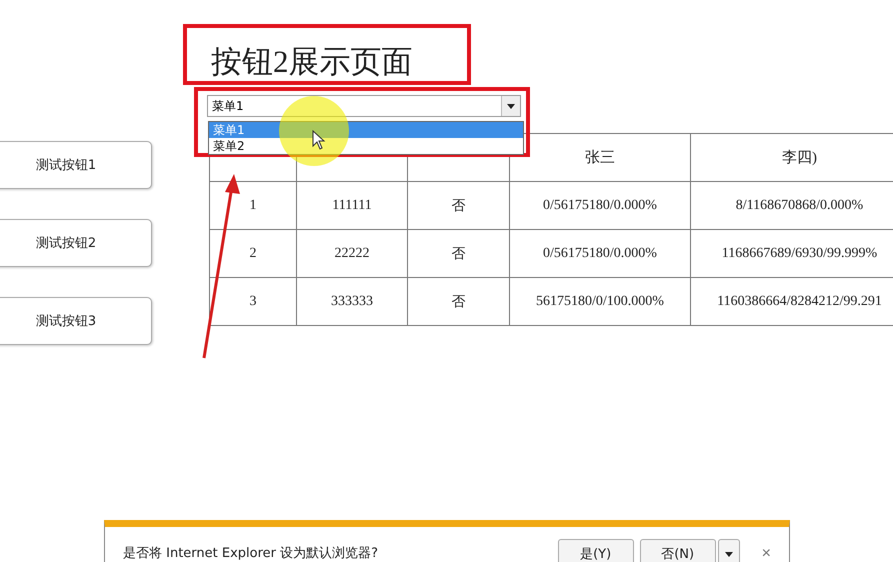 This screenshot has height=562, width=893. What do you see at coordinates (250, 553) in the screenshot?
I see `notification-message: 是否将 Internet Explorer 设为默认浏览器?` at bounding box center [250, 553].